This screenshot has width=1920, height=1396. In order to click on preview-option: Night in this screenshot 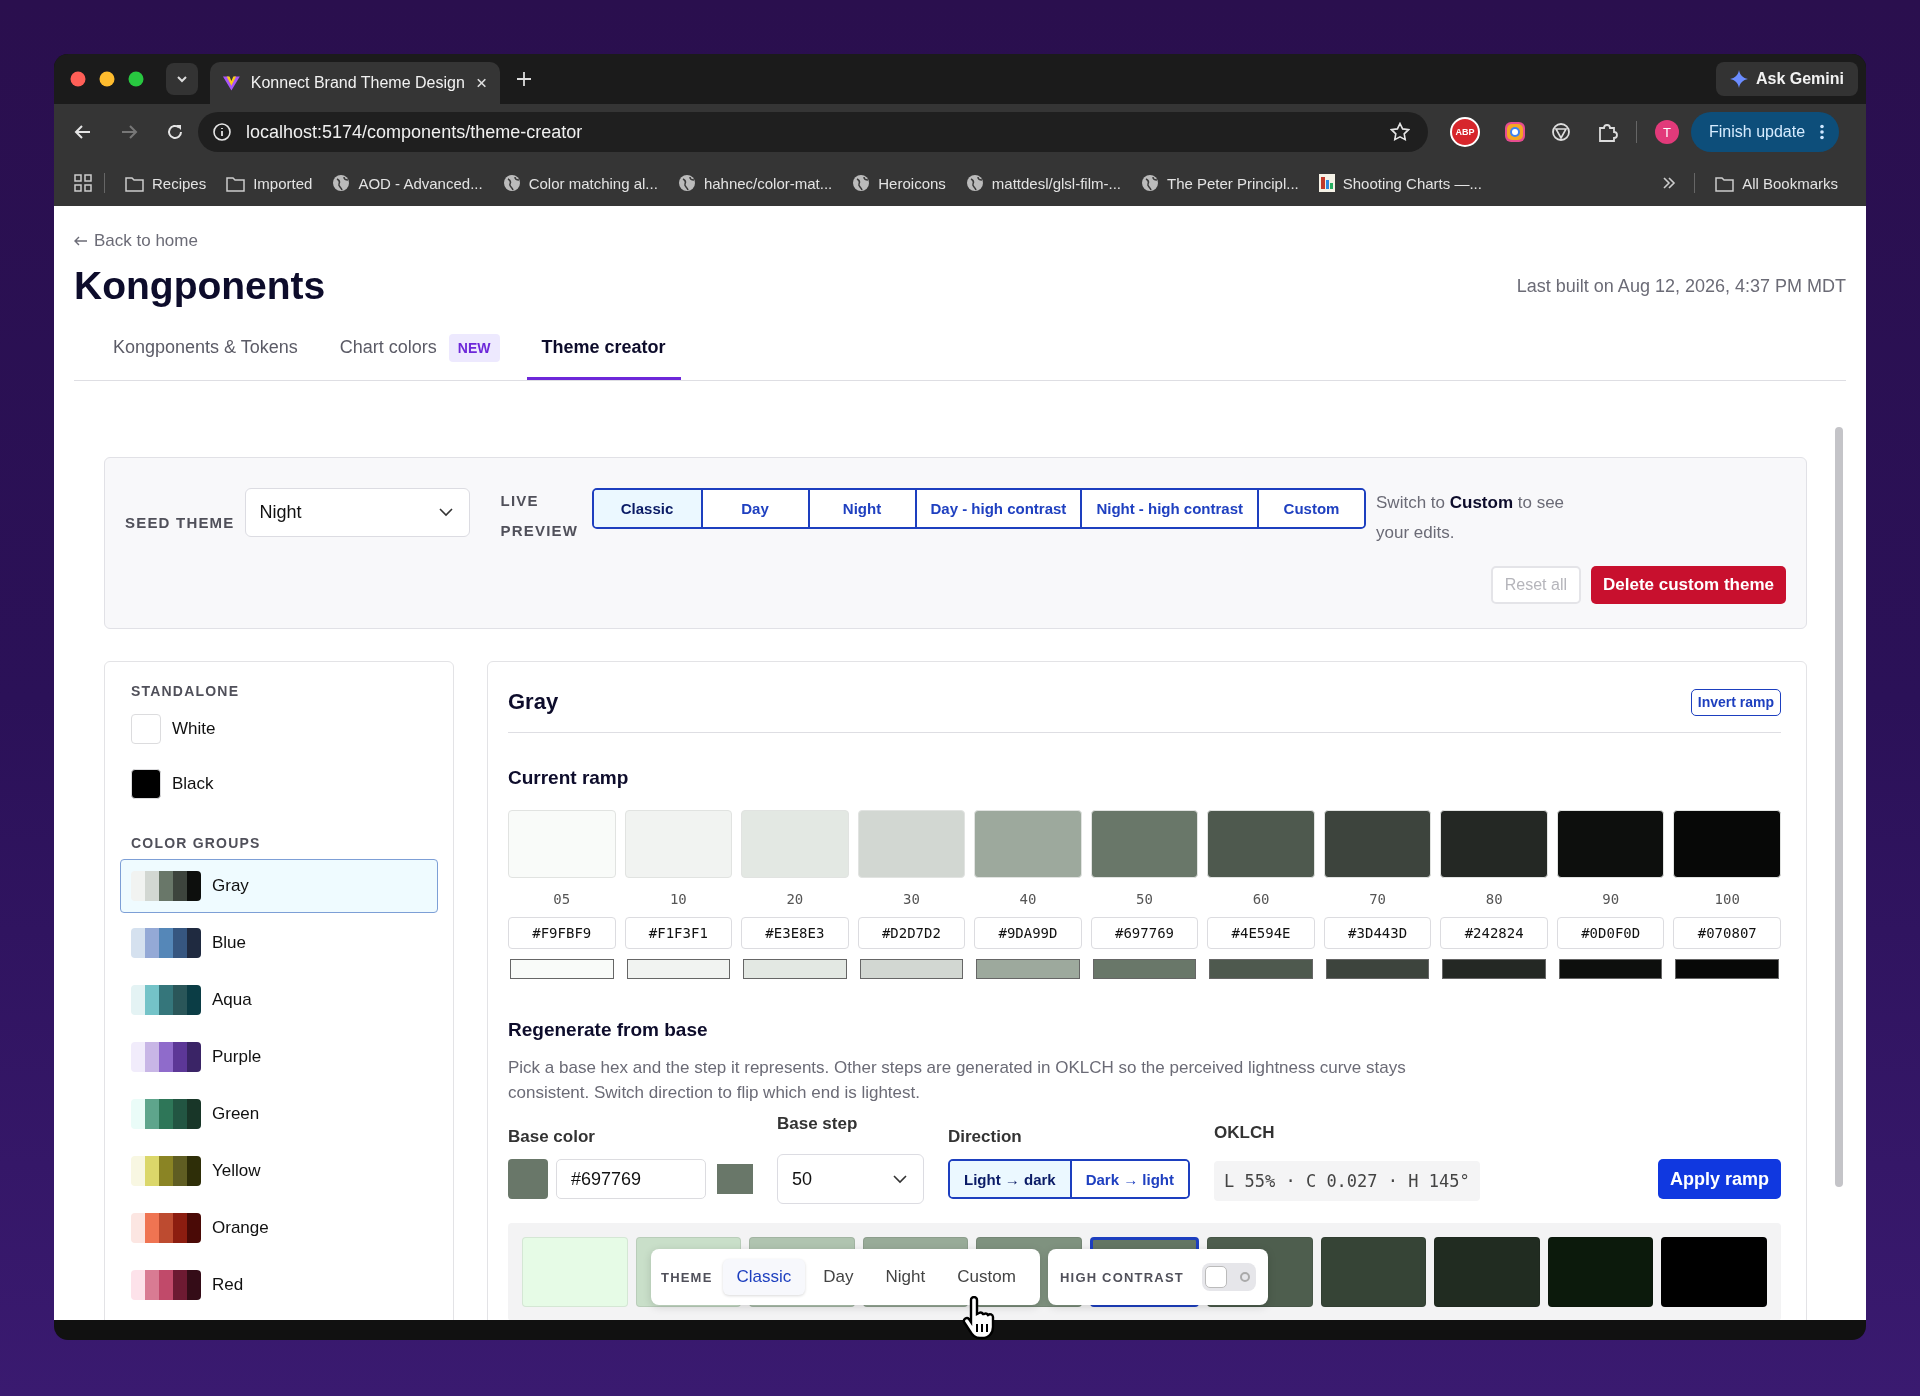, I will do `click(861, 508)`.